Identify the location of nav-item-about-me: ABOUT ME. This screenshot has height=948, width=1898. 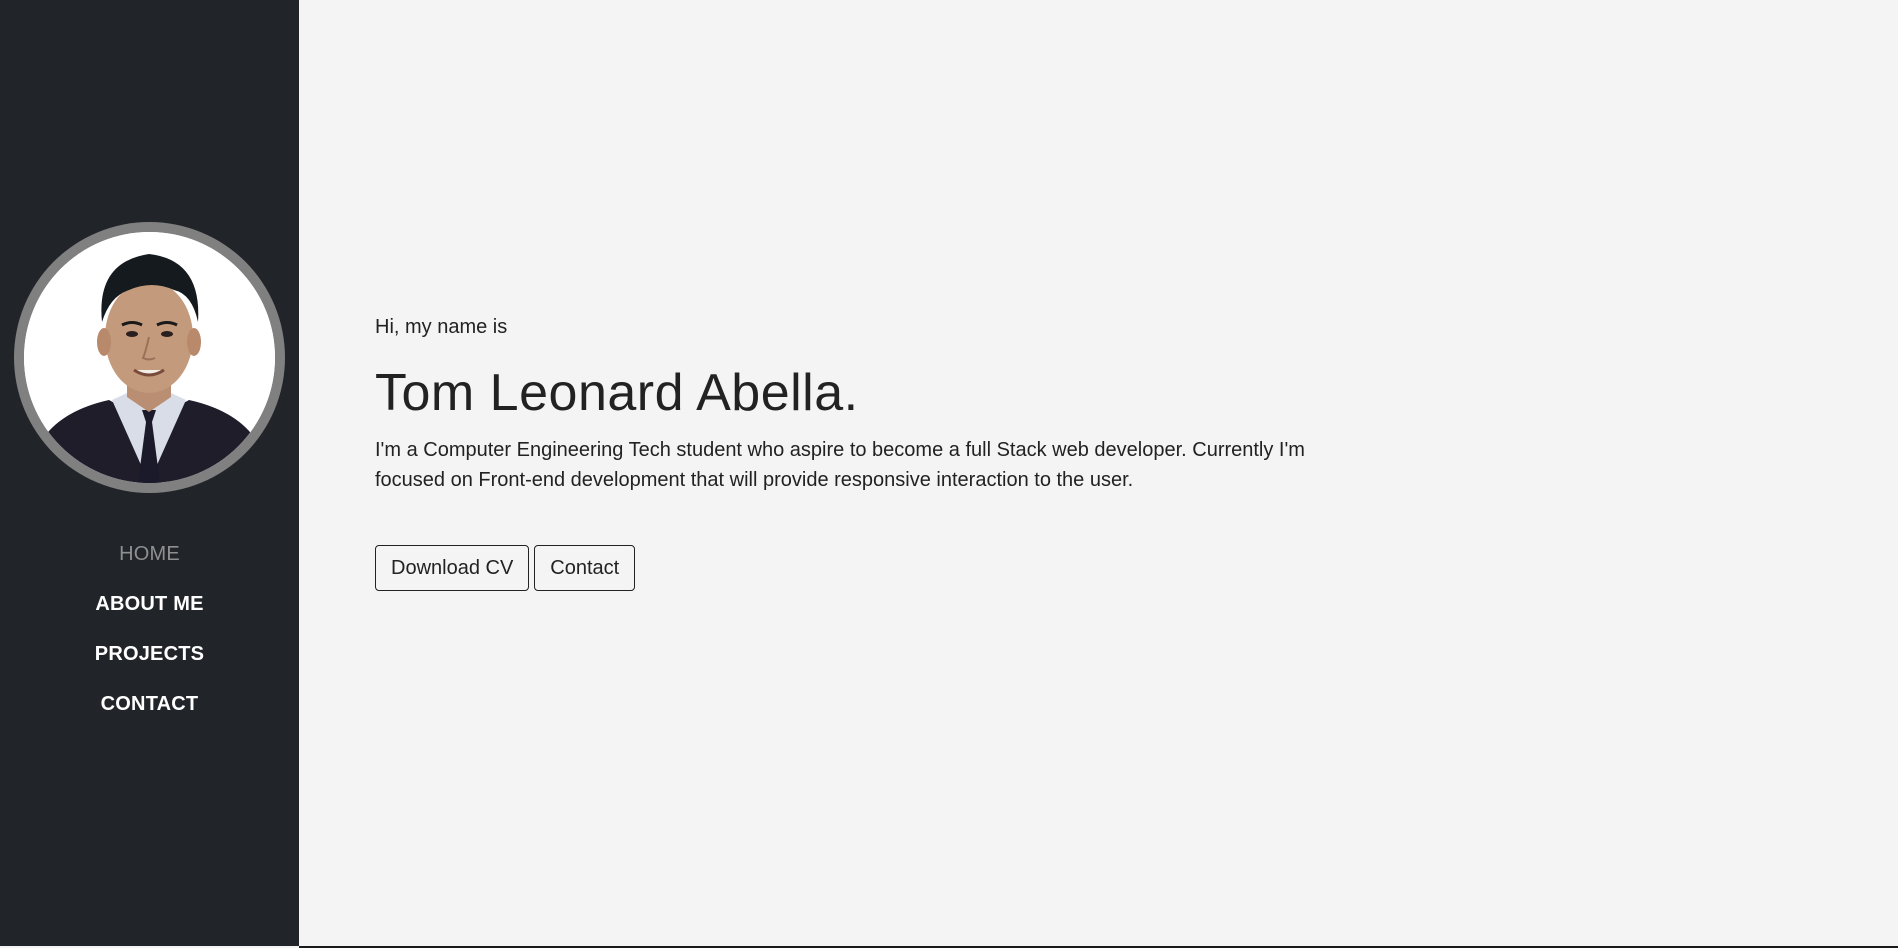
(149, 610).